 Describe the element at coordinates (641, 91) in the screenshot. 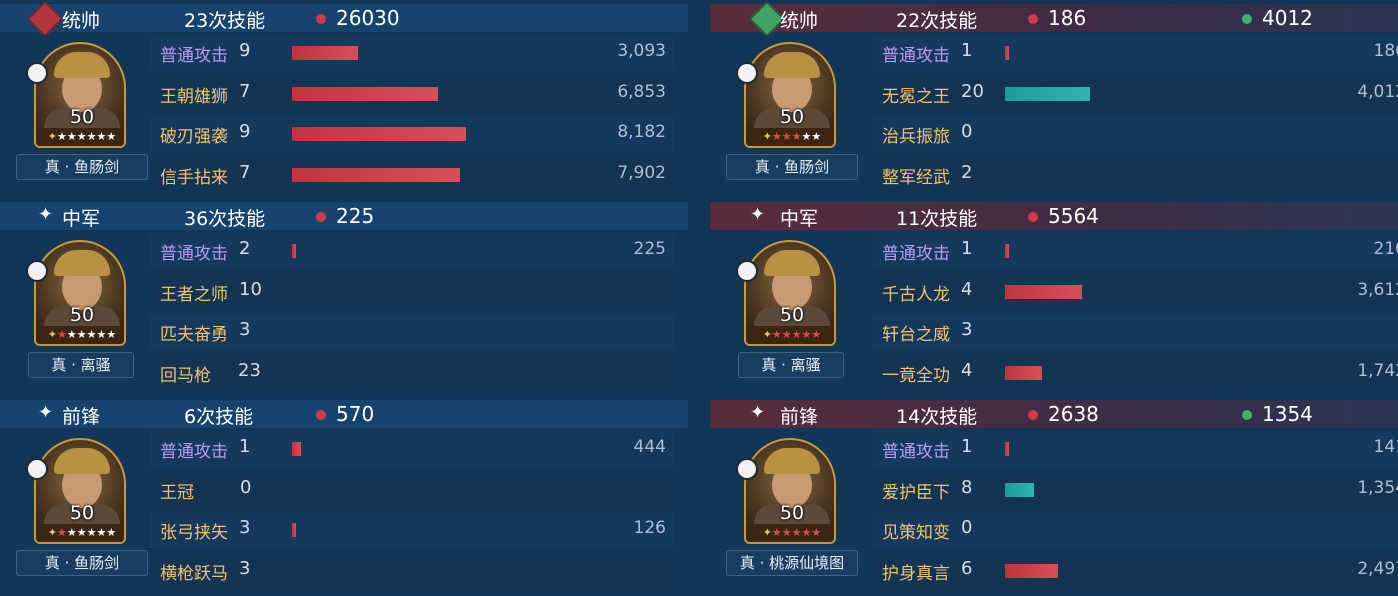

I see `skill-value: 6,853` at that location.